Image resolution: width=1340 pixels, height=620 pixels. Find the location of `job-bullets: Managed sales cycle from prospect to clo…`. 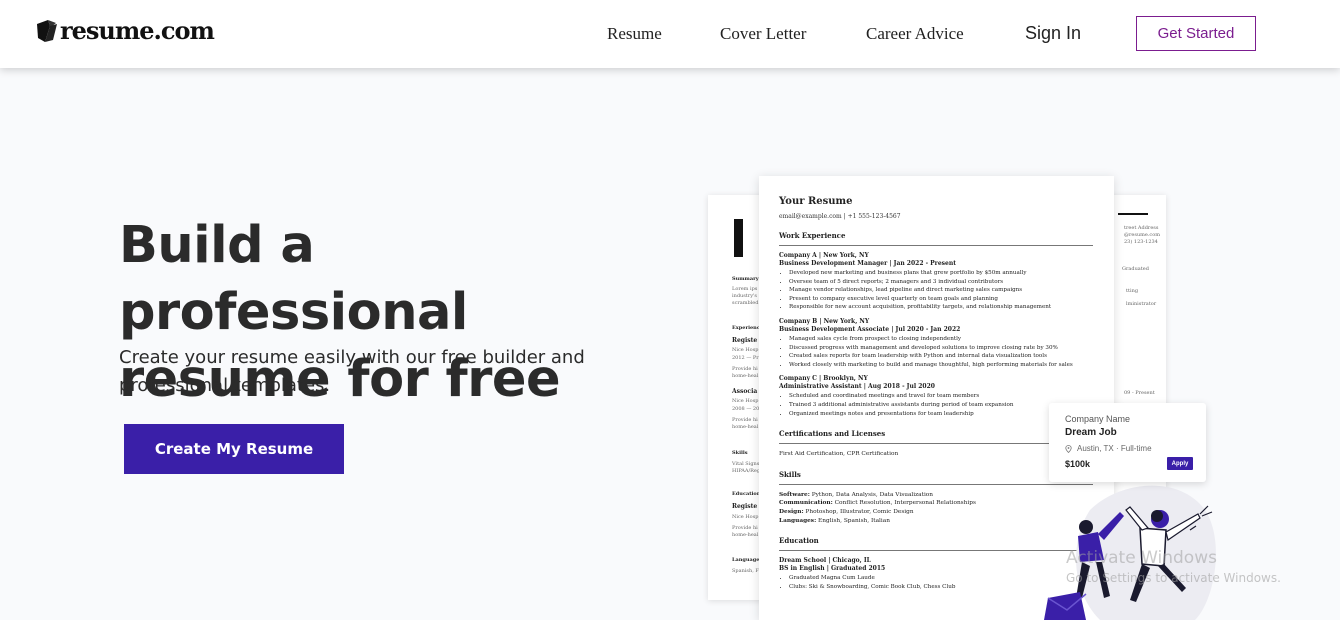

job-bullets: Managed sales cycle from prospect to clo… is located at coordinates (936, 352).